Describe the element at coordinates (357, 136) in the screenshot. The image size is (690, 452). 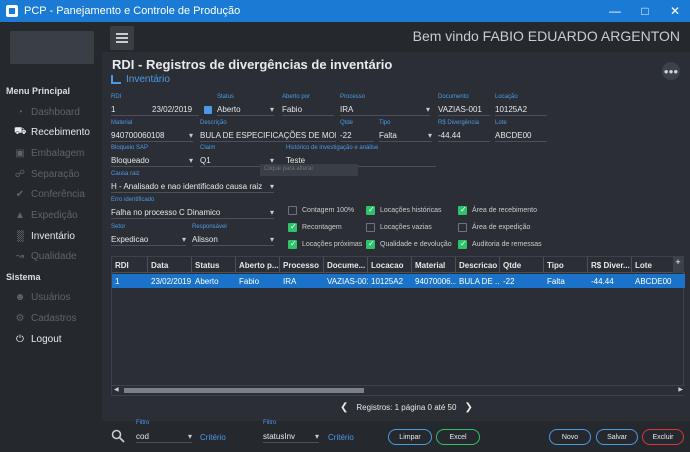
I see `qtde-field: -22` at that location.